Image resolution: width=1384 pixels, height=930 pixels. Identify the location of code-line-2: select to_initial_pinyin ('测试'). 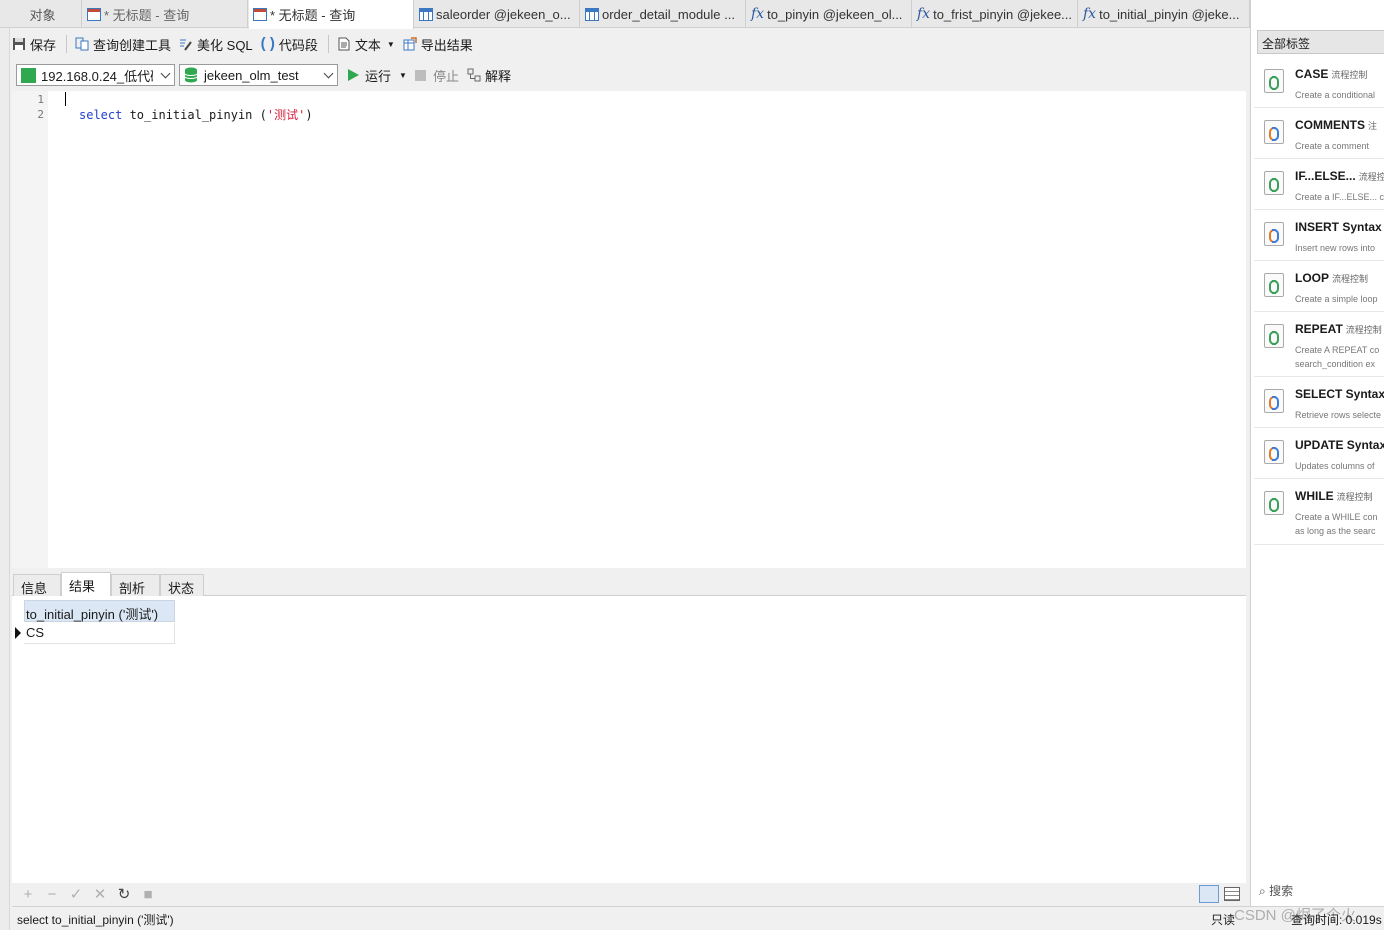
(196, 114).